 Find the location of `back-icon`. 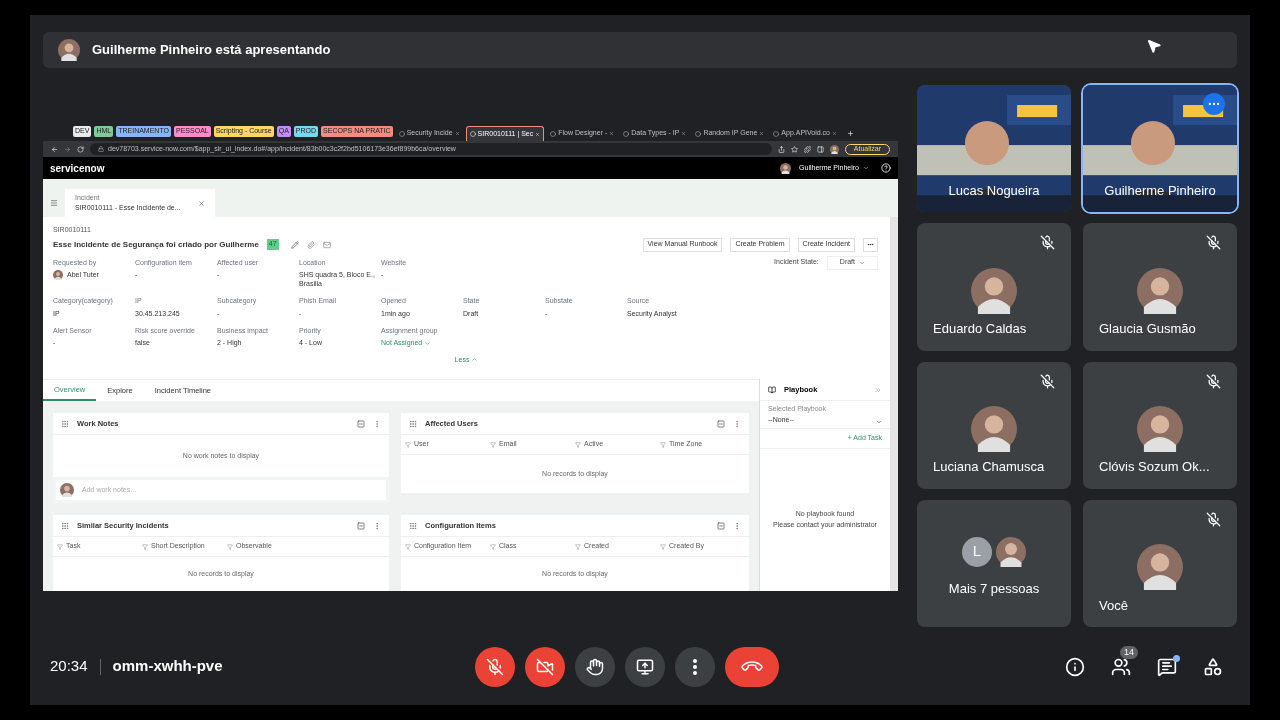

back-icon is located at coordinates (54, 149).